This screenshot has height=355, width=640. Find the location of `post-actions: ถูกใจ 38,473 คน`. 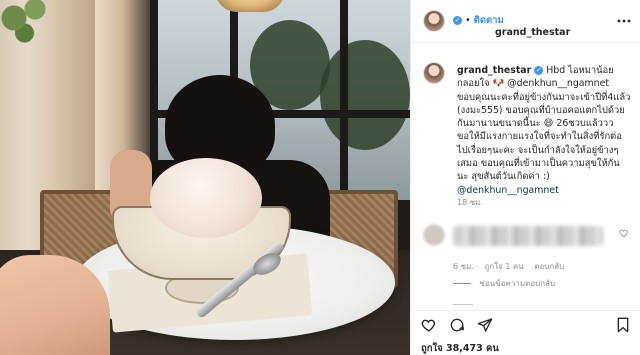

post-actions: ถูกใจ 38,473 คน is located at coordinates (525, 332).